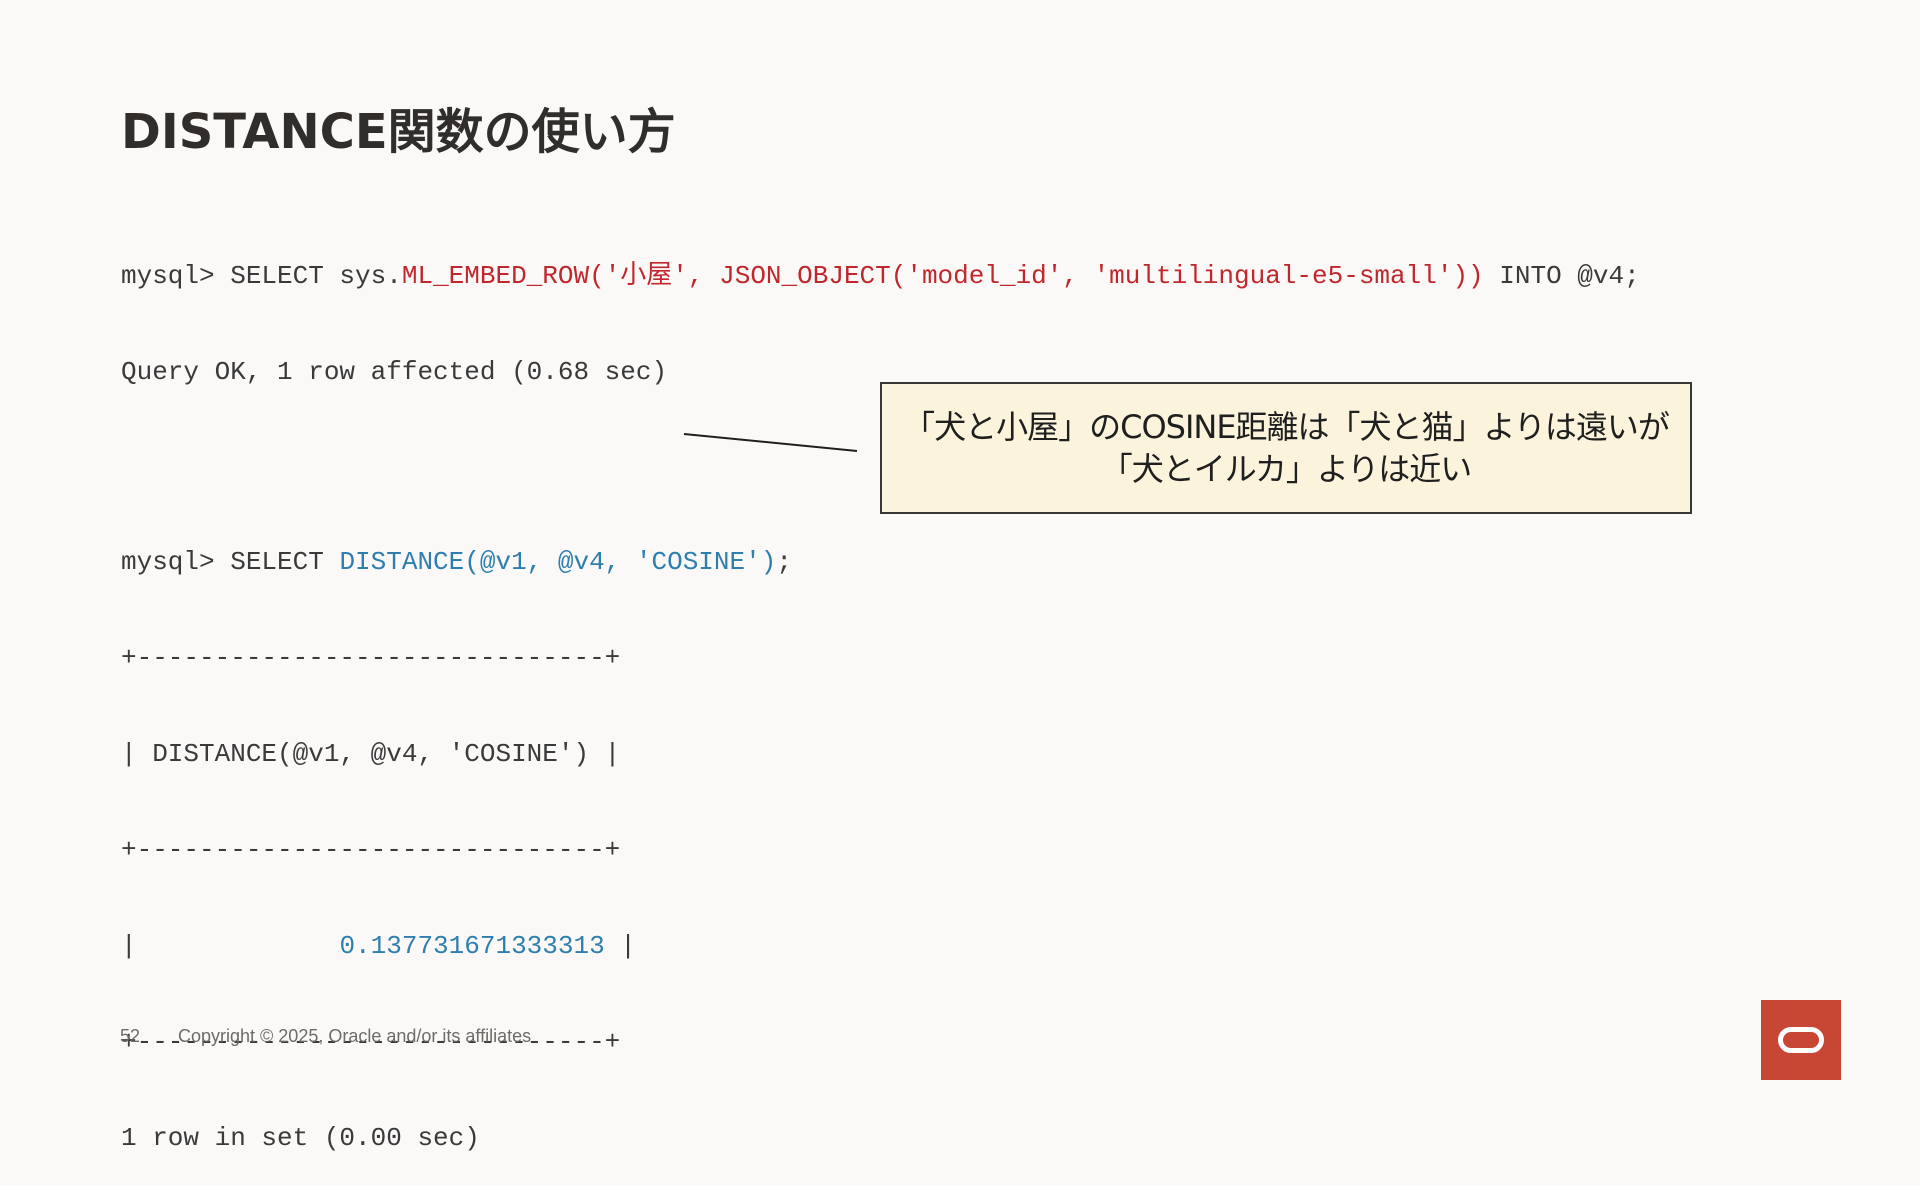 The image size is (1920, 1186). What do you see at coordinates (1561, 276) in the screenshot?
I see `code-into-clause: INTO @v4;` at bounding box center [1561, 276].